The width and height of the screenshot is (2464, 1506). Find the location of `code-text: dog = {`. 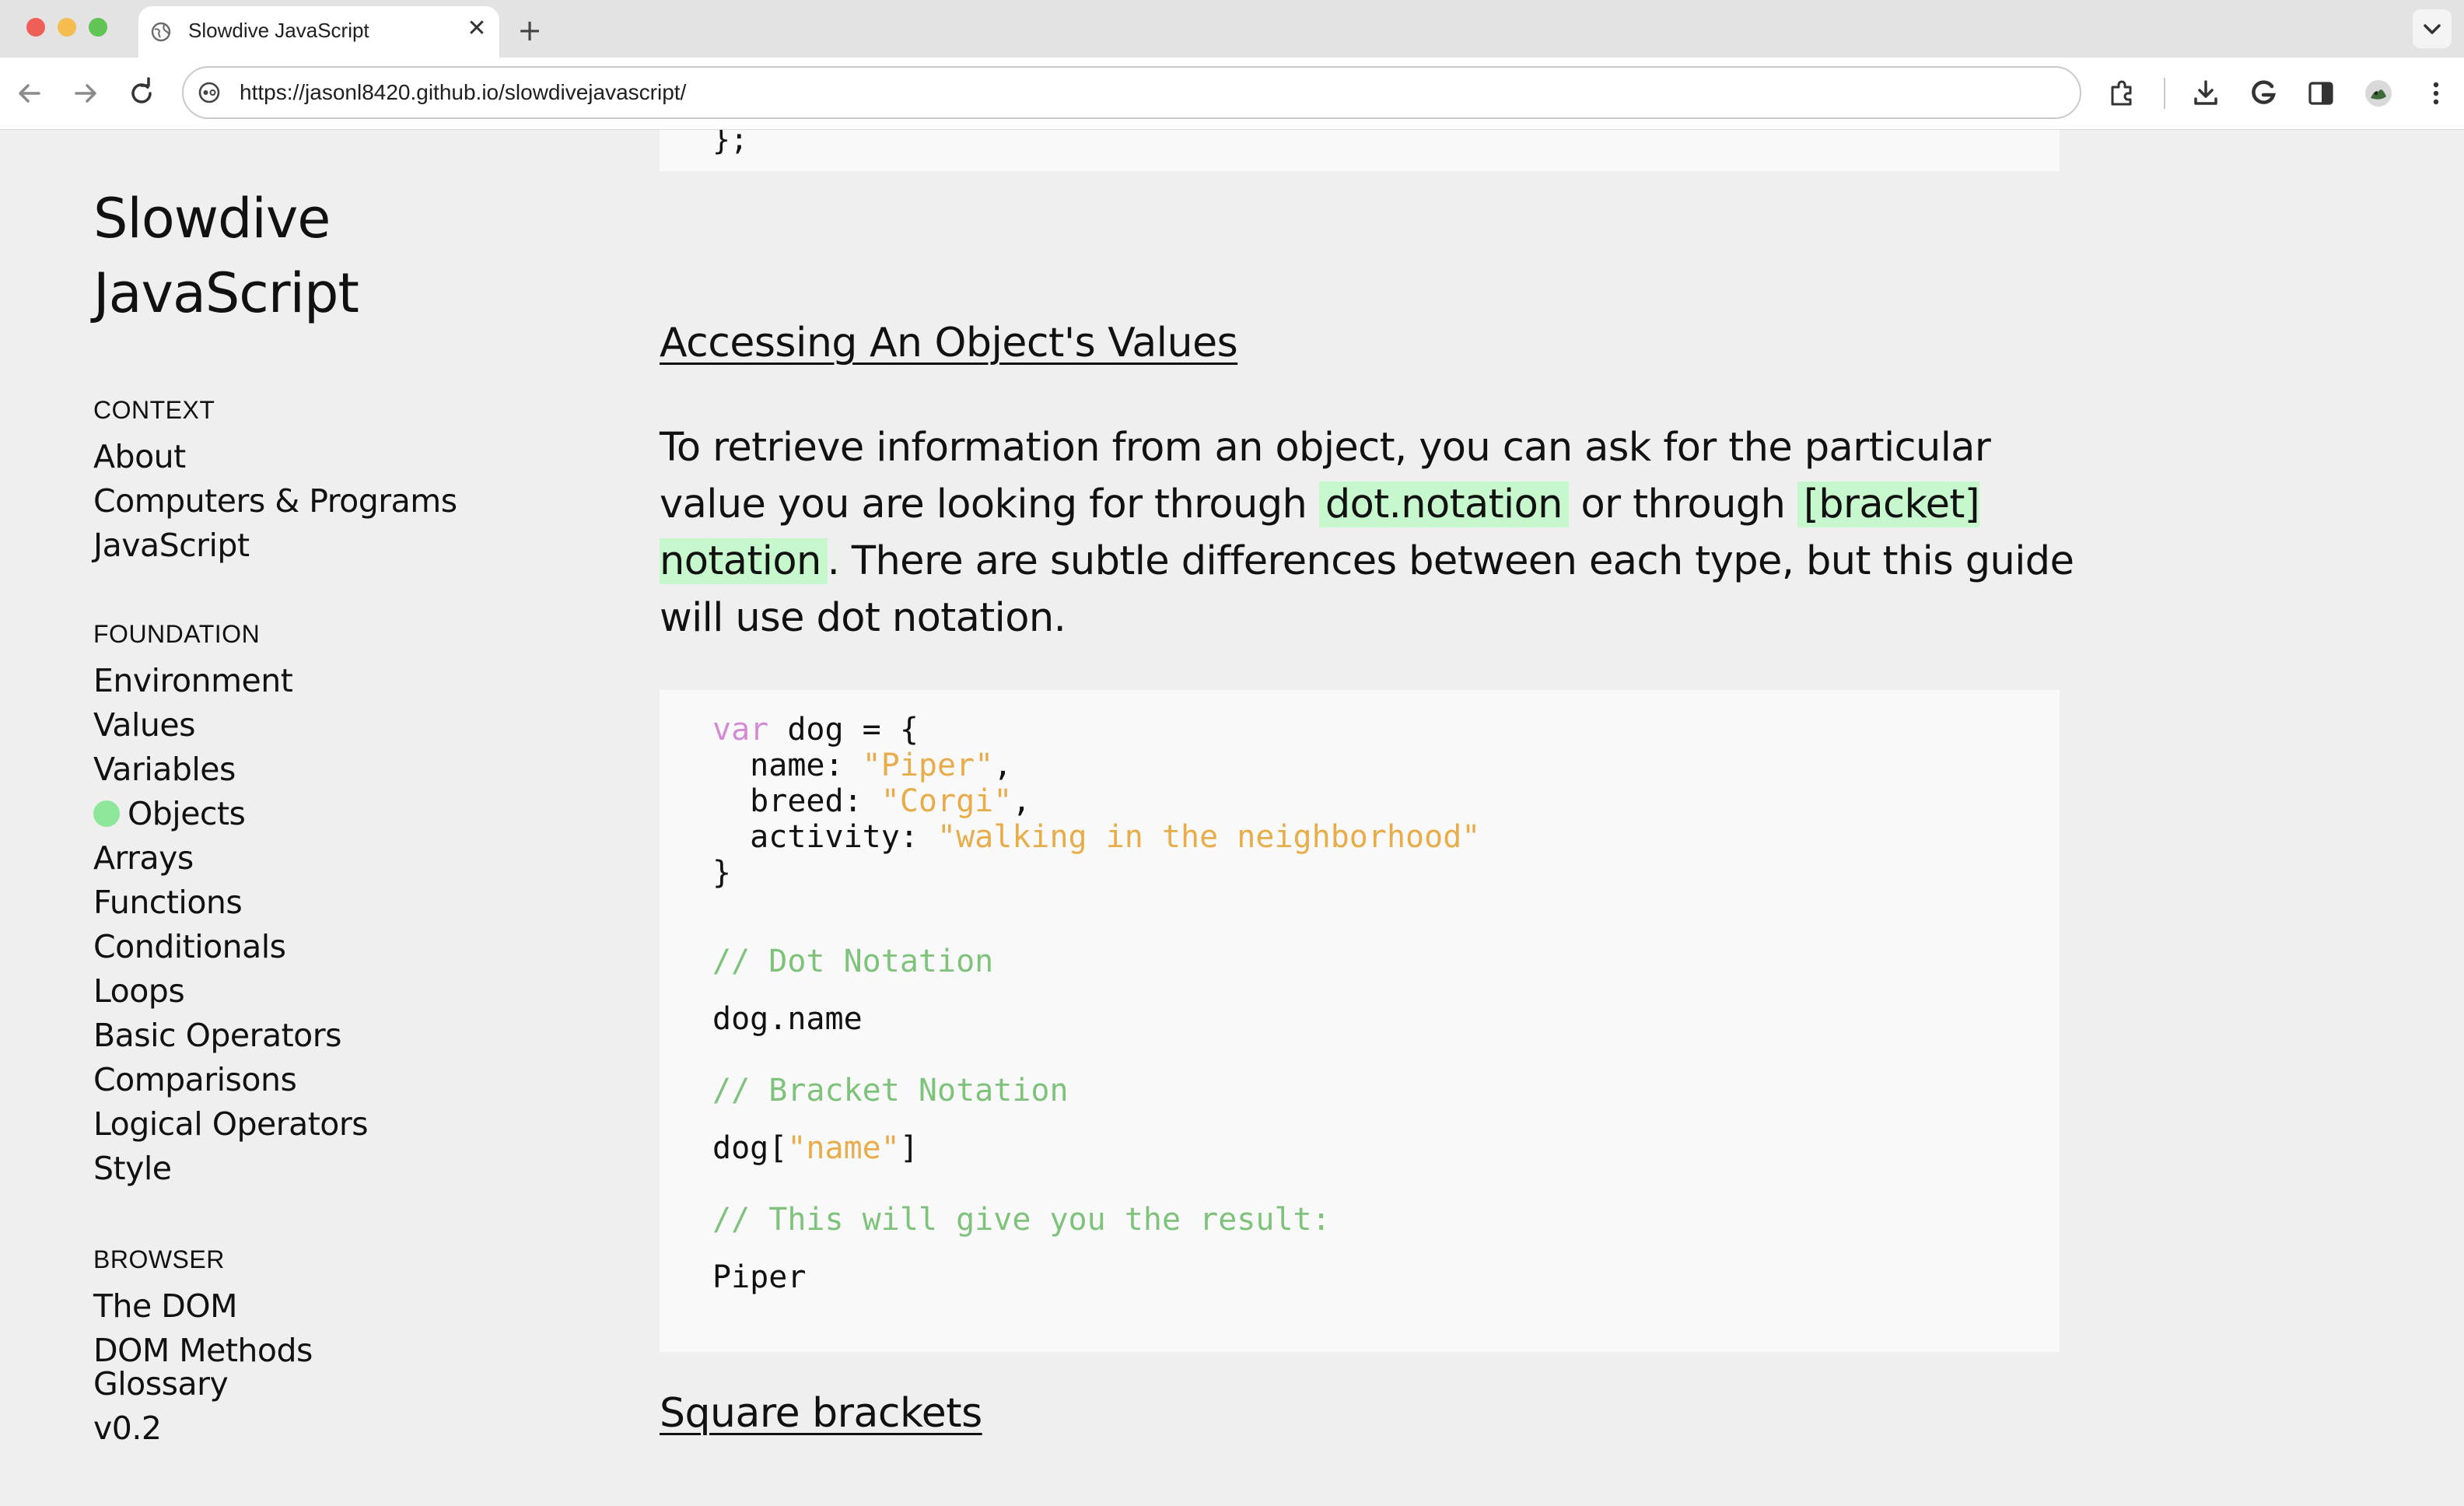

code-text: dog = { is located at coordinates (843, 730).